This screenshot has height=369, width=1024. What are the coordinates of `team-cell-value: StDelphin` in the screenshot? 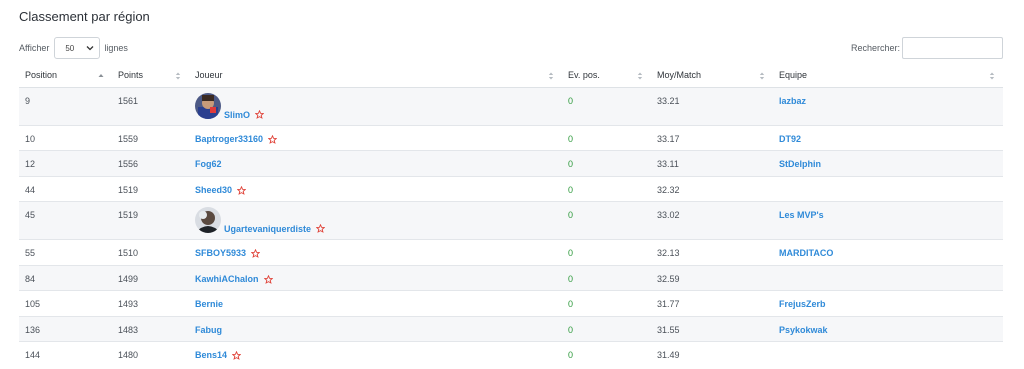 It's located at (800, 164).